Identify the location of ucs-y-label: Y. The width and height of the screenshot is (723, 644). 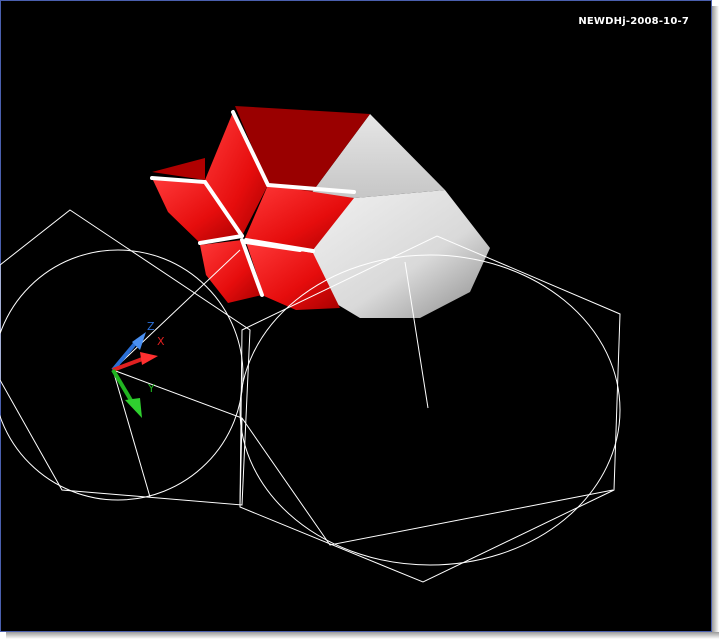
(151, 388).